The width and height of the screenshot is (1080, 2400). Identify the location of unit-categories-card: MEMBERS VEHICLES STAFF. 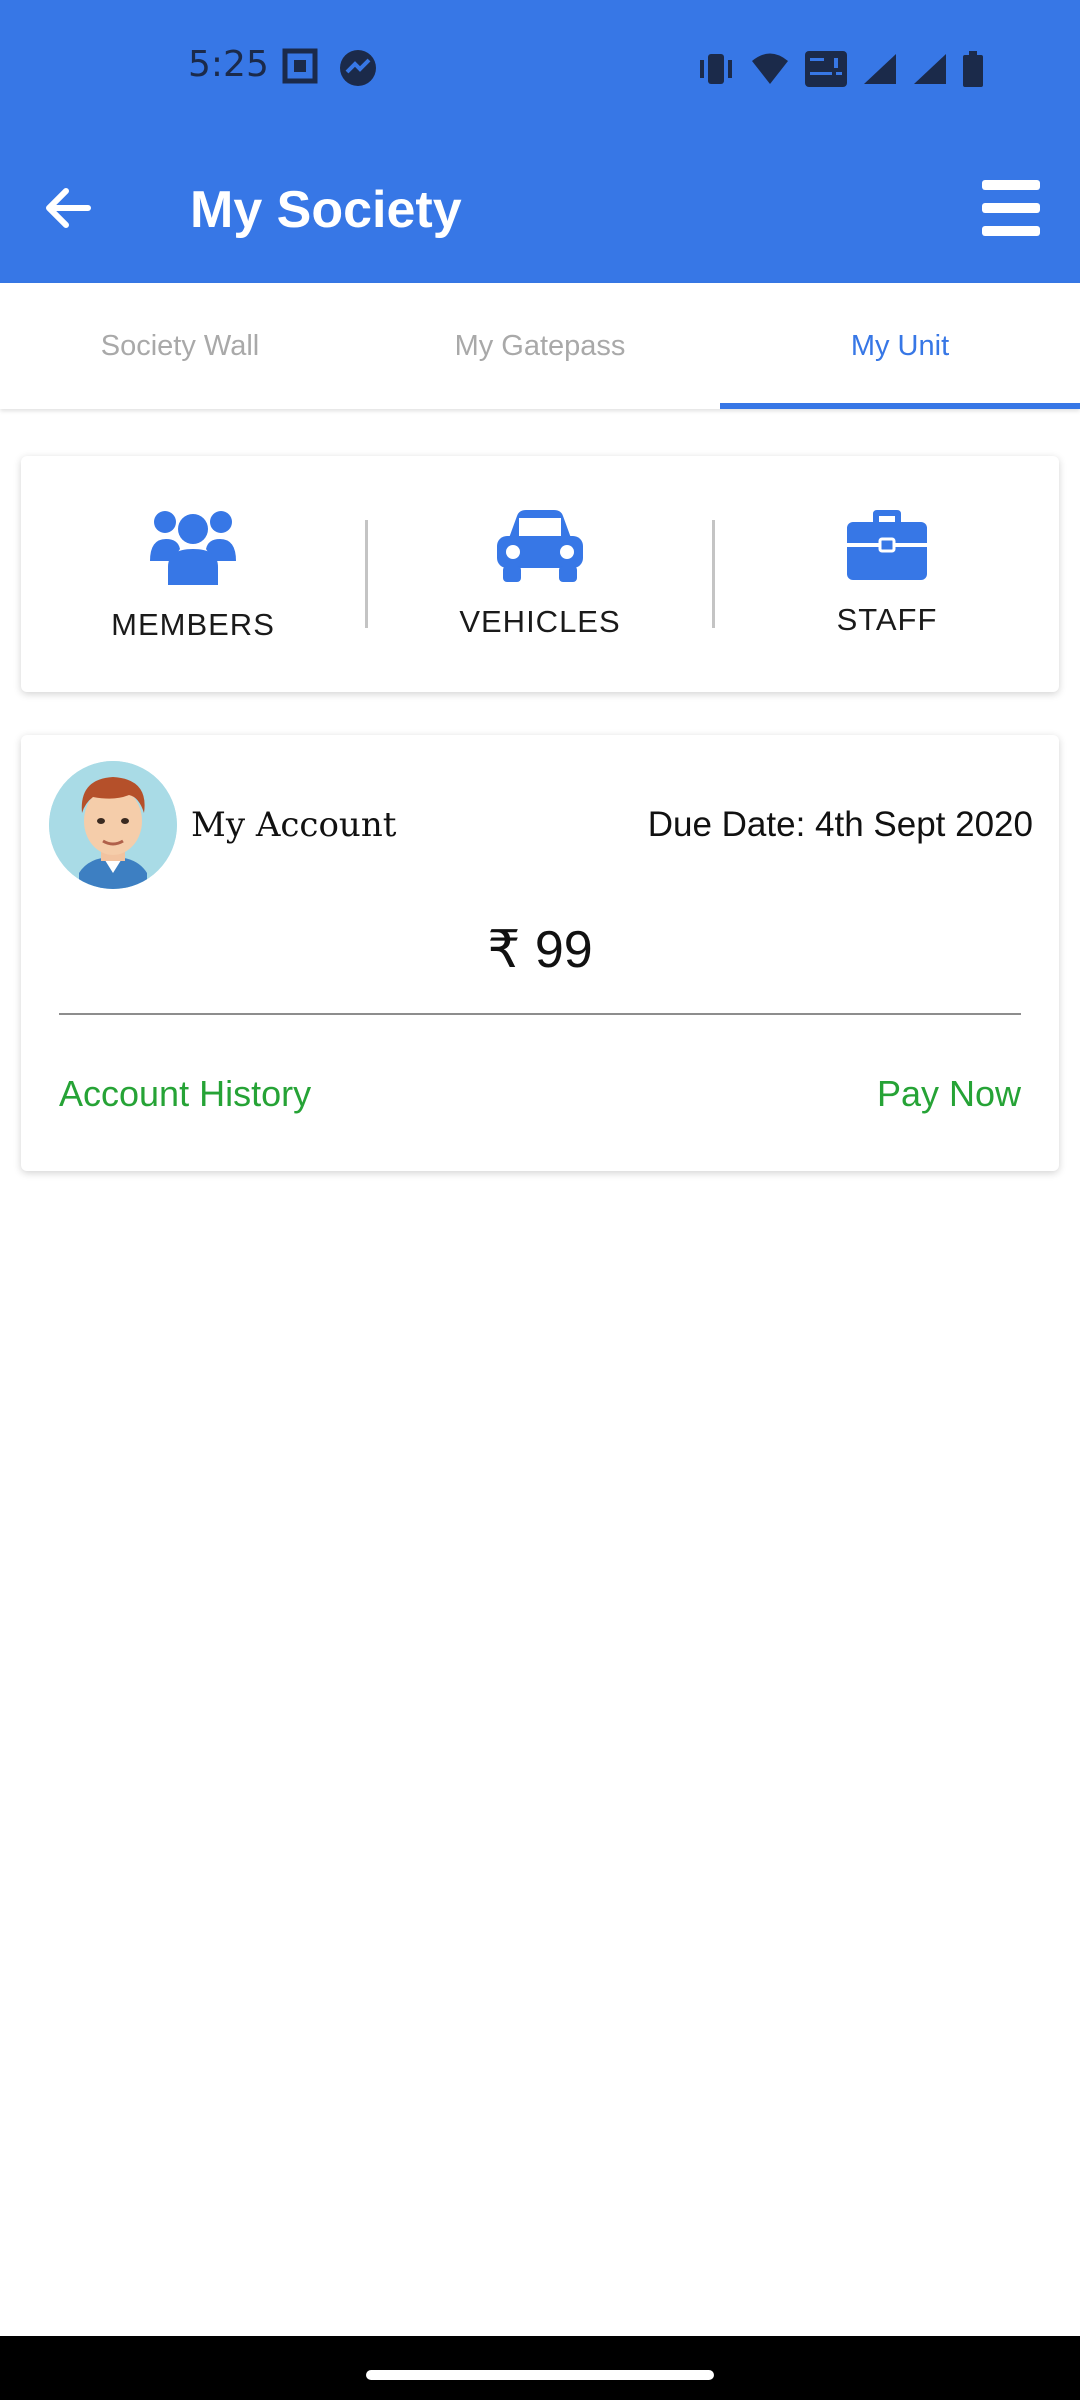
(540, 574).